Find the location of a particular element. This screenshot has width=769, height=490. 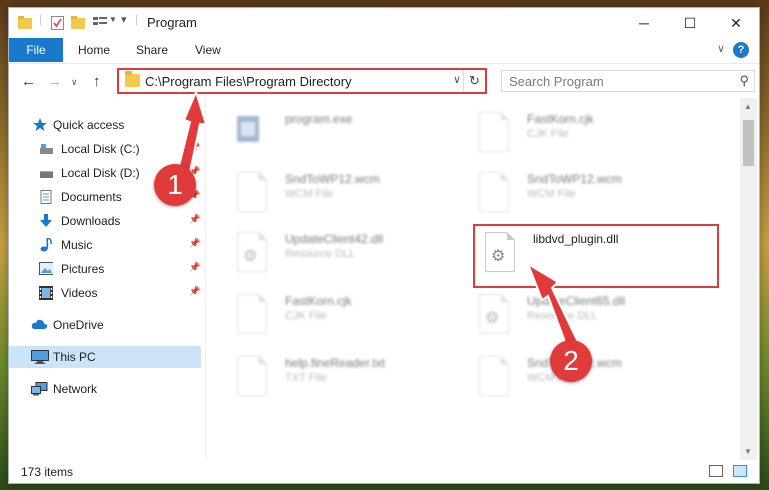

file-tile: ⚙ UpdateClient65.dll Resource DLL is located at coordinates (579, 319).